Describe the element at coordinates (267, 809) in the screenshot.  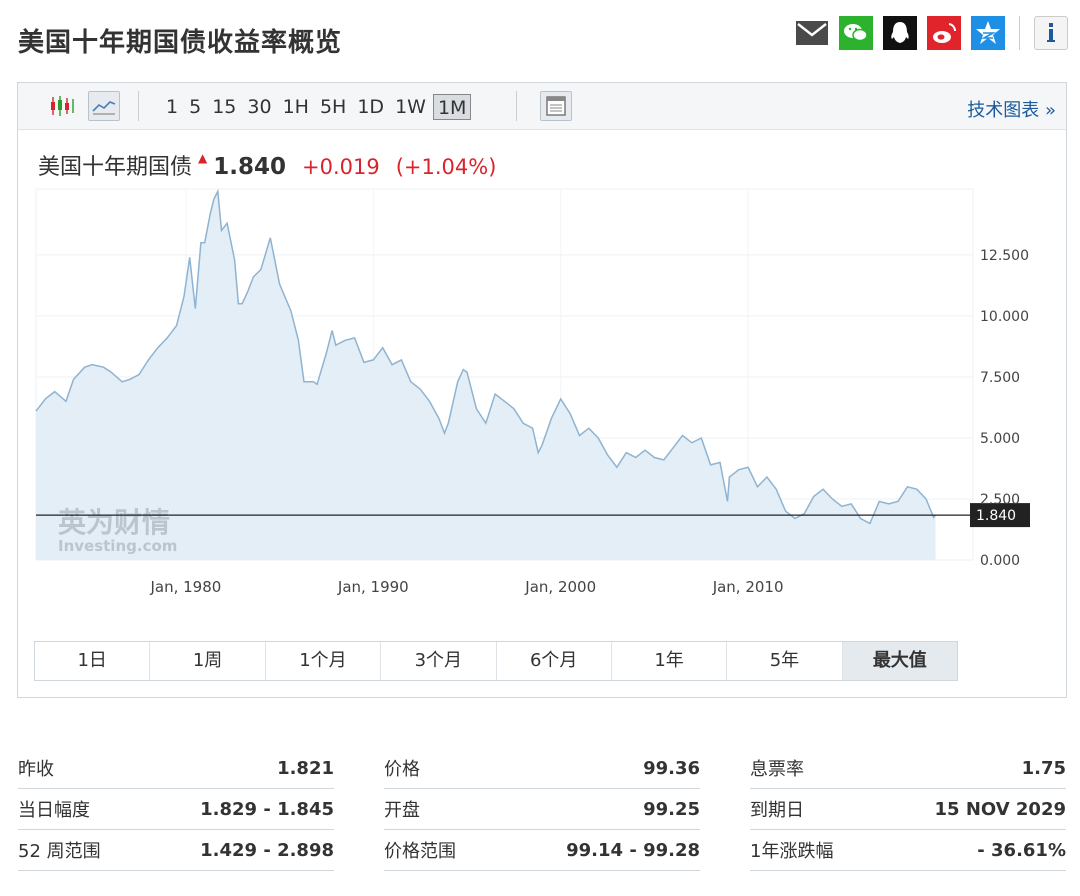
I see `stat-value: 1.829 - 1.845` at that location.